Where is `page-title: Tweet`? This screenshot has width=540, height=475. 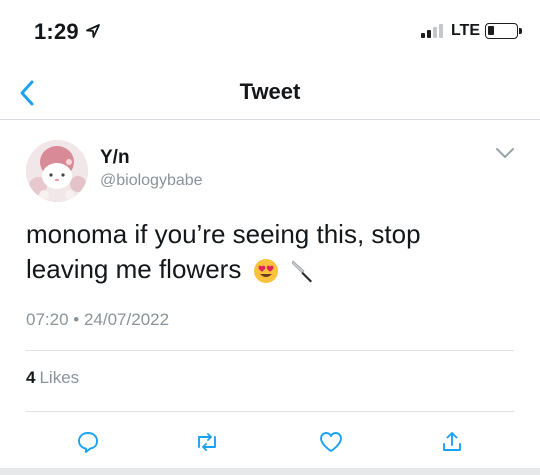 page-title: Tweet is located at coordinates (270, 91).